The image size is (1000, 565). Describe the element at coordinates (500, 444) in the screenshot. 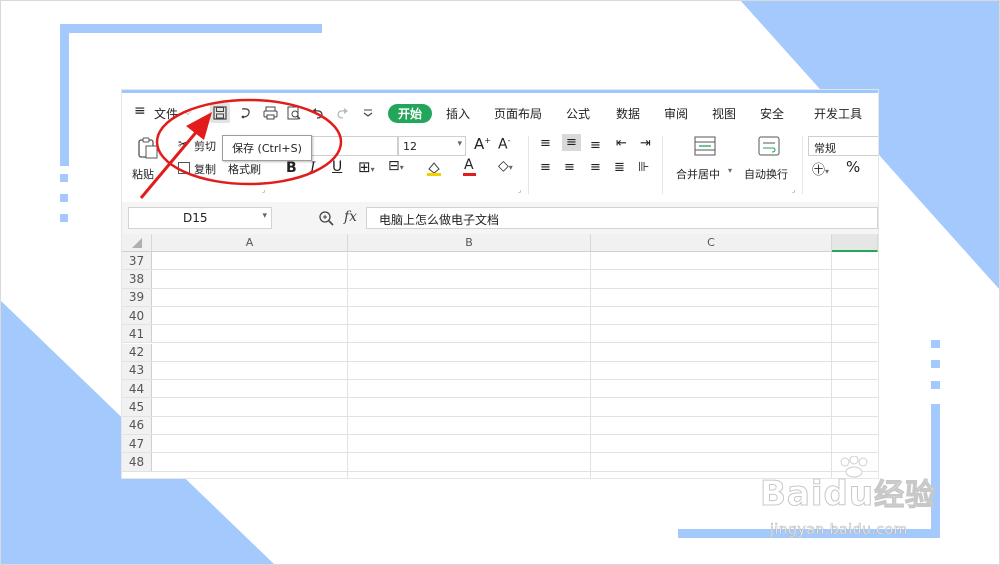

I see `table-row: 47` at that location.